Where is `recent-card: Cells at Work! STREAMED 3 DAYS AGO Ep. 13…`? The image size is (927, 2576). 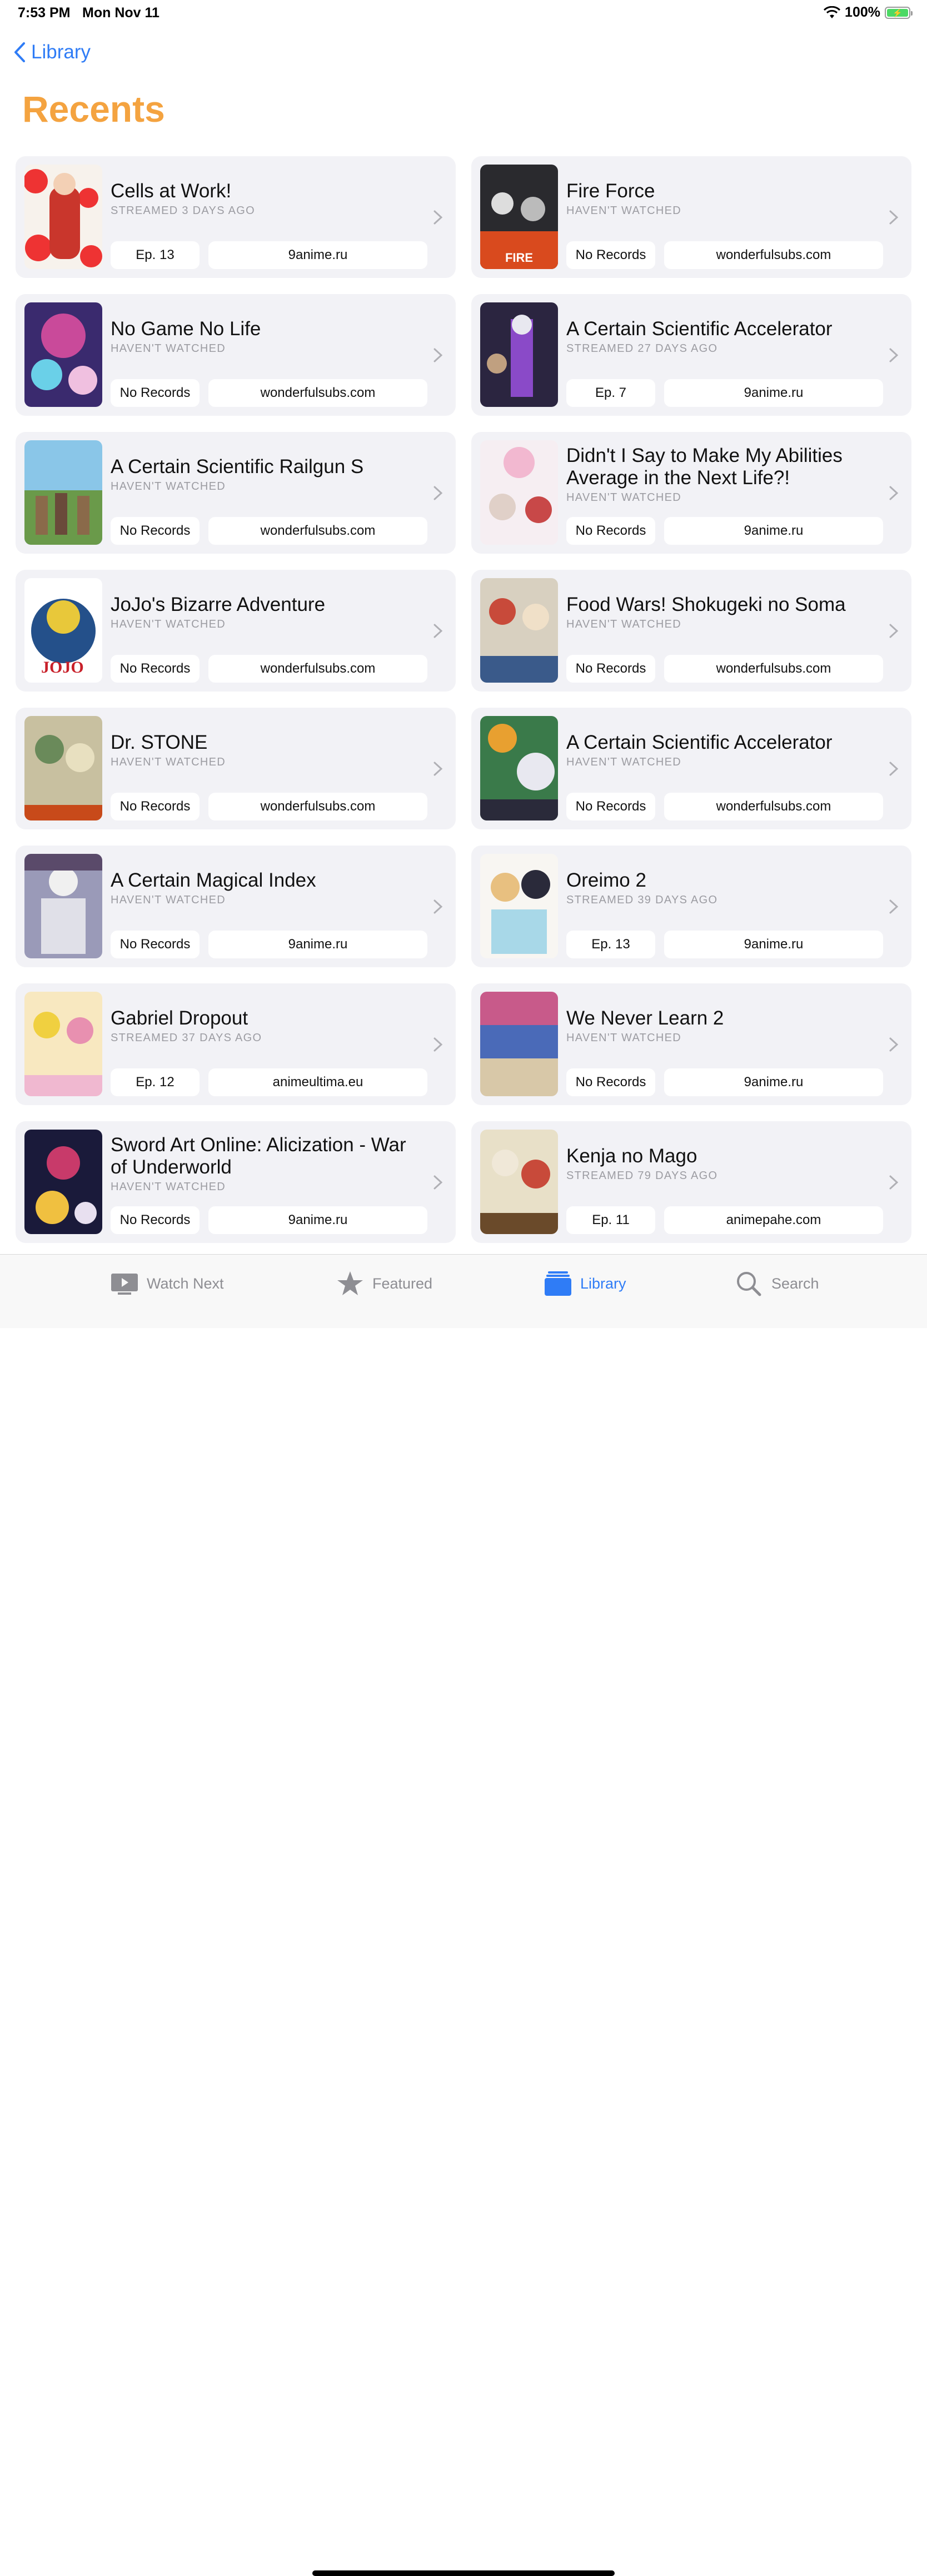 recent-card: Cells at Work! STREAMED 3 DAYS AGO Ep. 13… is located at coordinates (236, 217).